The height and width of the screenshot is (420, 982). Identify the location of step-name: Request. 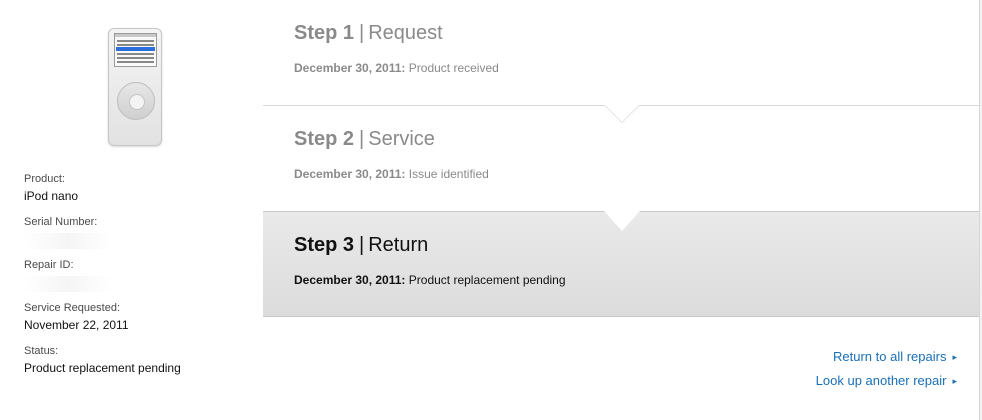
(405, 33).